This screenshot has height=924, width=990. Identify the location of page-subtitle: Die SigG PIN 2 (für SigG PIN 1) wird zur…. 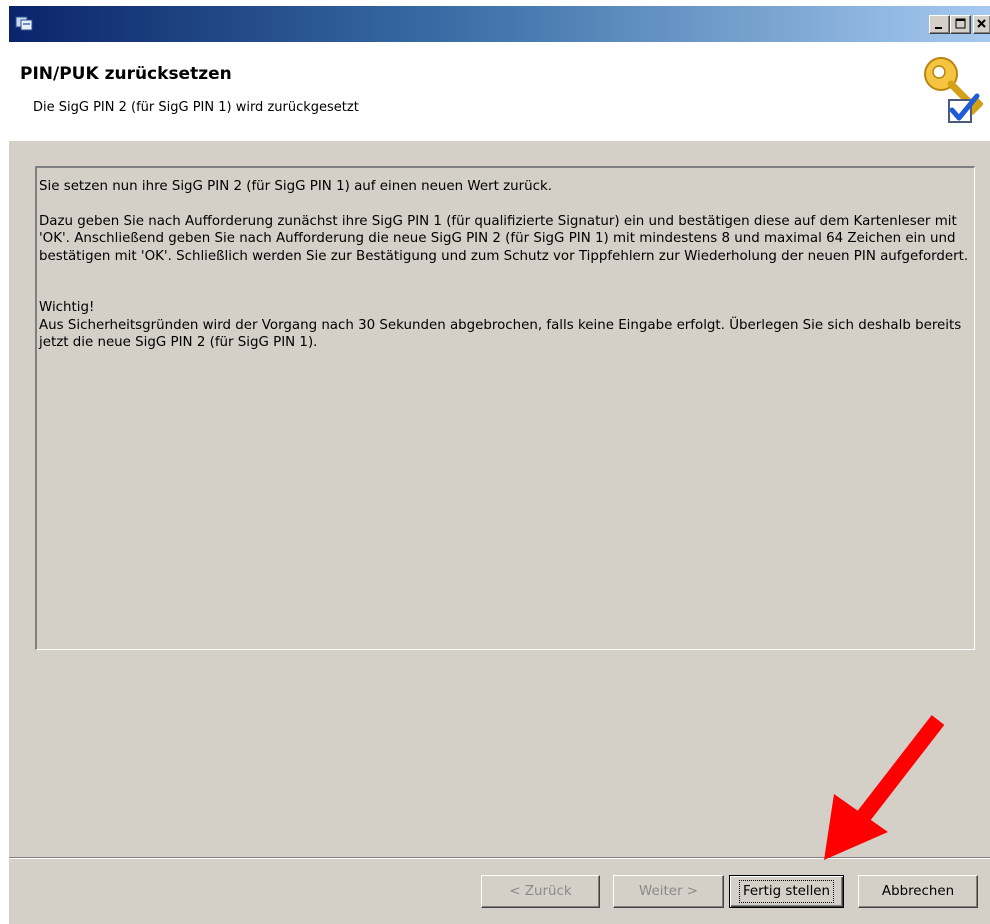
(196, 107).